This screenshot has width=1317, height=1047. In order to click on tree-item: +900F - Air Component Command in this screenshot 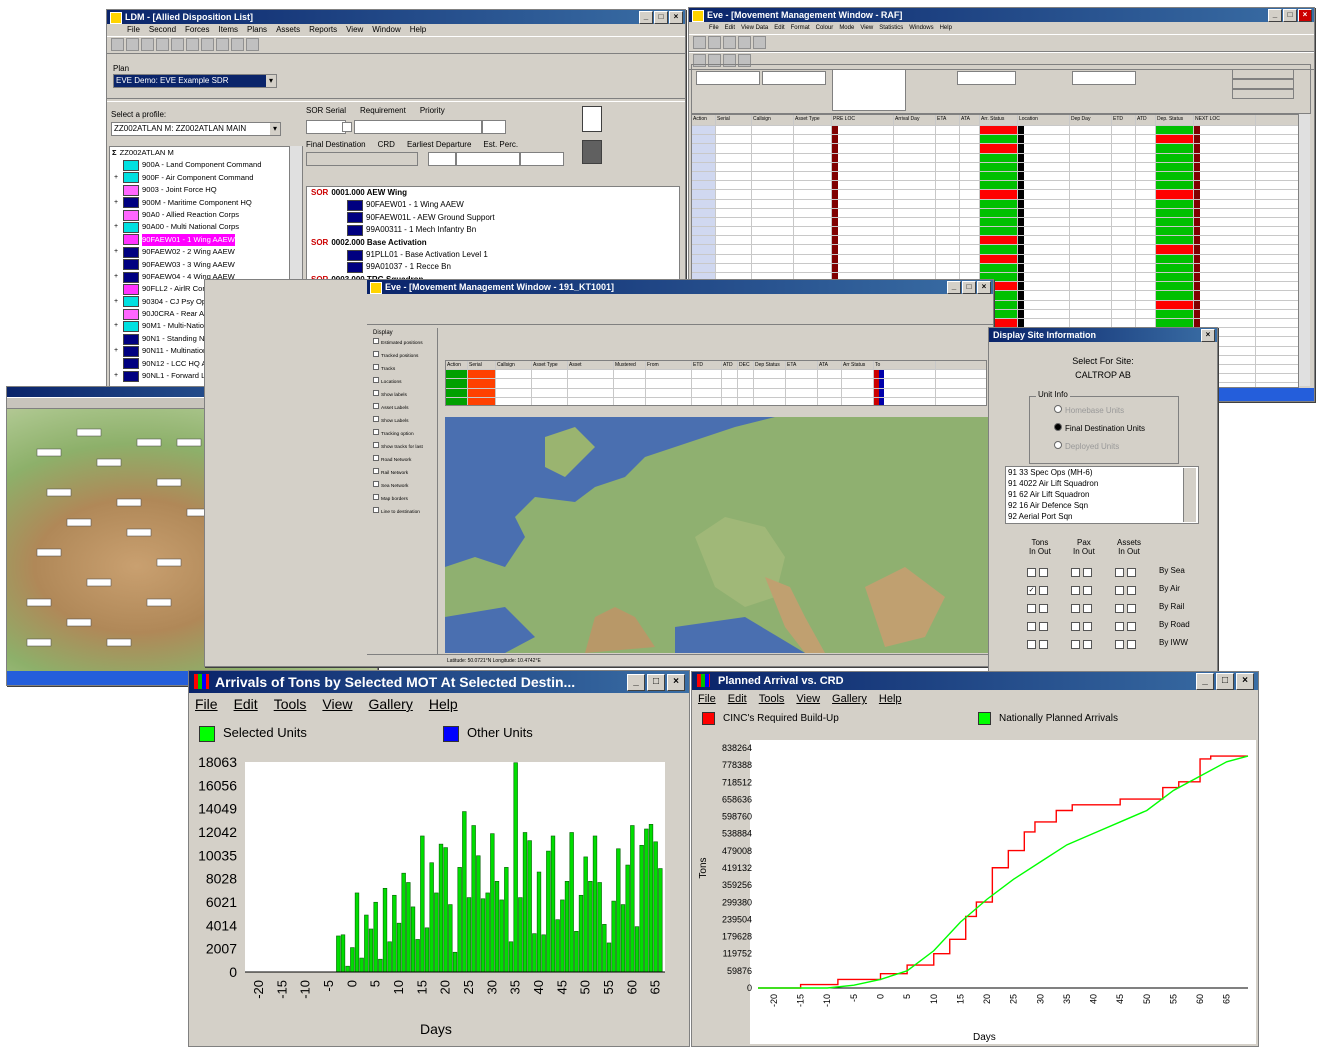, I will do `click(206, 178)`.